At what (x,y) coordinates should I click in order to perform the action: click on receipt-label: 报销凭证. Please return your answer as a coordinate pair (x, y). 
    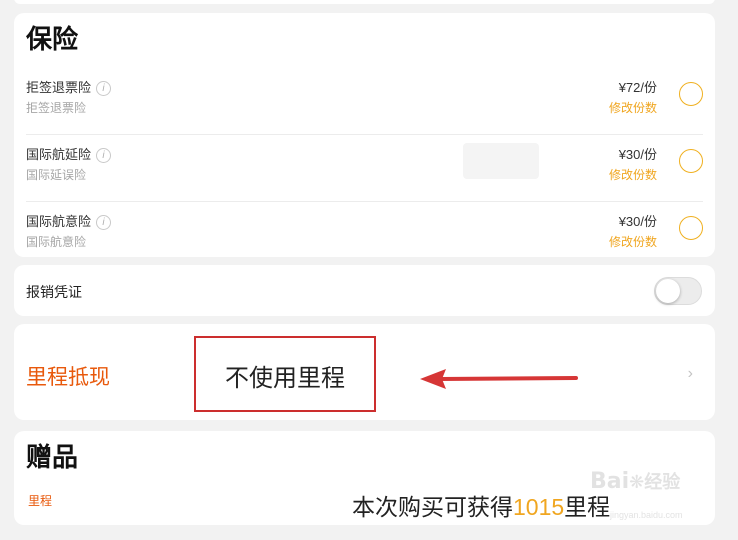
    Looking at the image, I should click on (54, 292).